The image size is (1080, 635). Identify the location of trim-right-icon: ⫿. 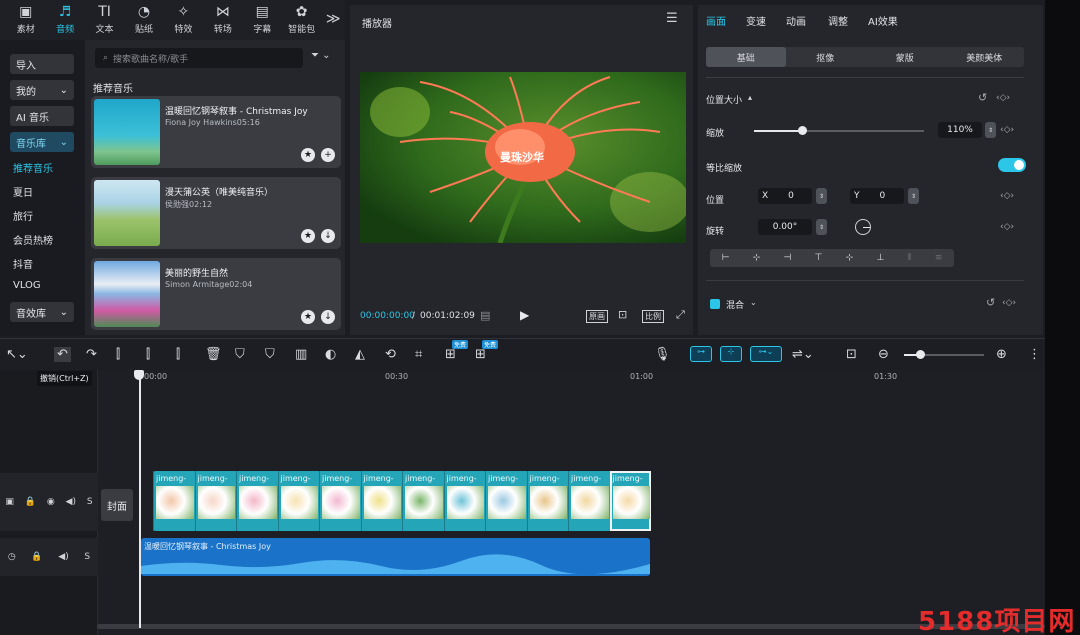
(178, 354).